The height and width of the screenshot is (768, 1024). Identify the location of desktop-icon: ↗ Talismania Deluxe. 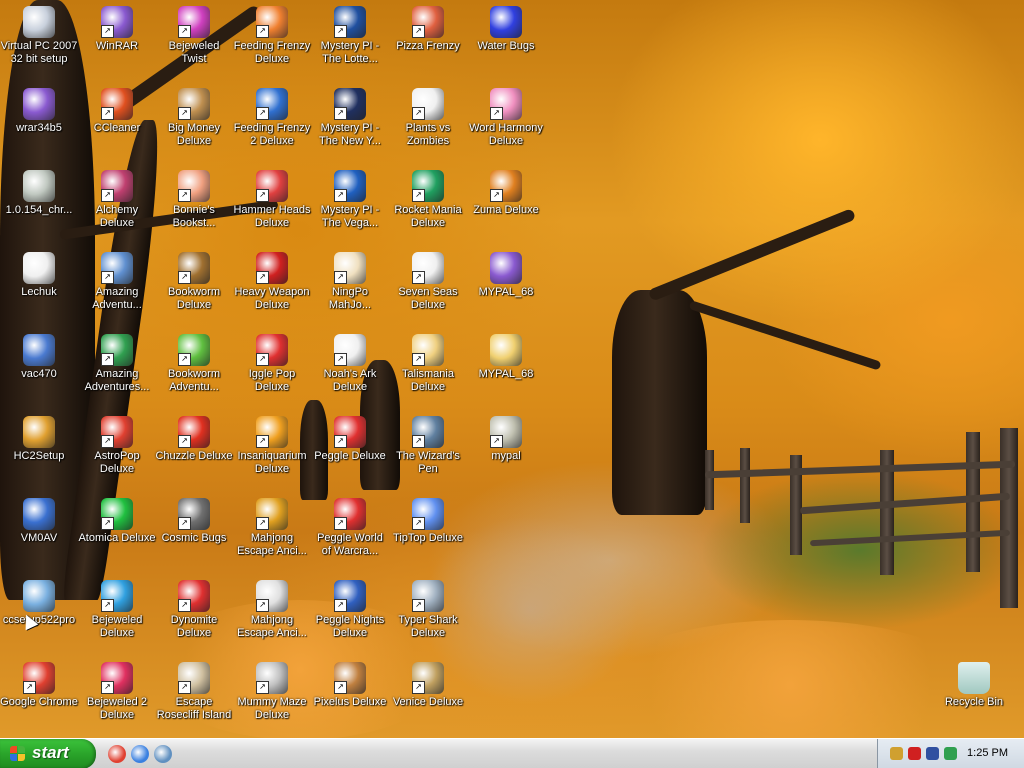
(428, 372).